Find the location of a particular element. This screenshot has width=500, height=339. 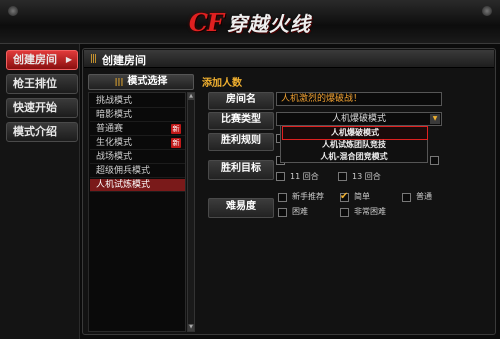

nav-item-label: 创建房间 is located at coordinates (35, 59).